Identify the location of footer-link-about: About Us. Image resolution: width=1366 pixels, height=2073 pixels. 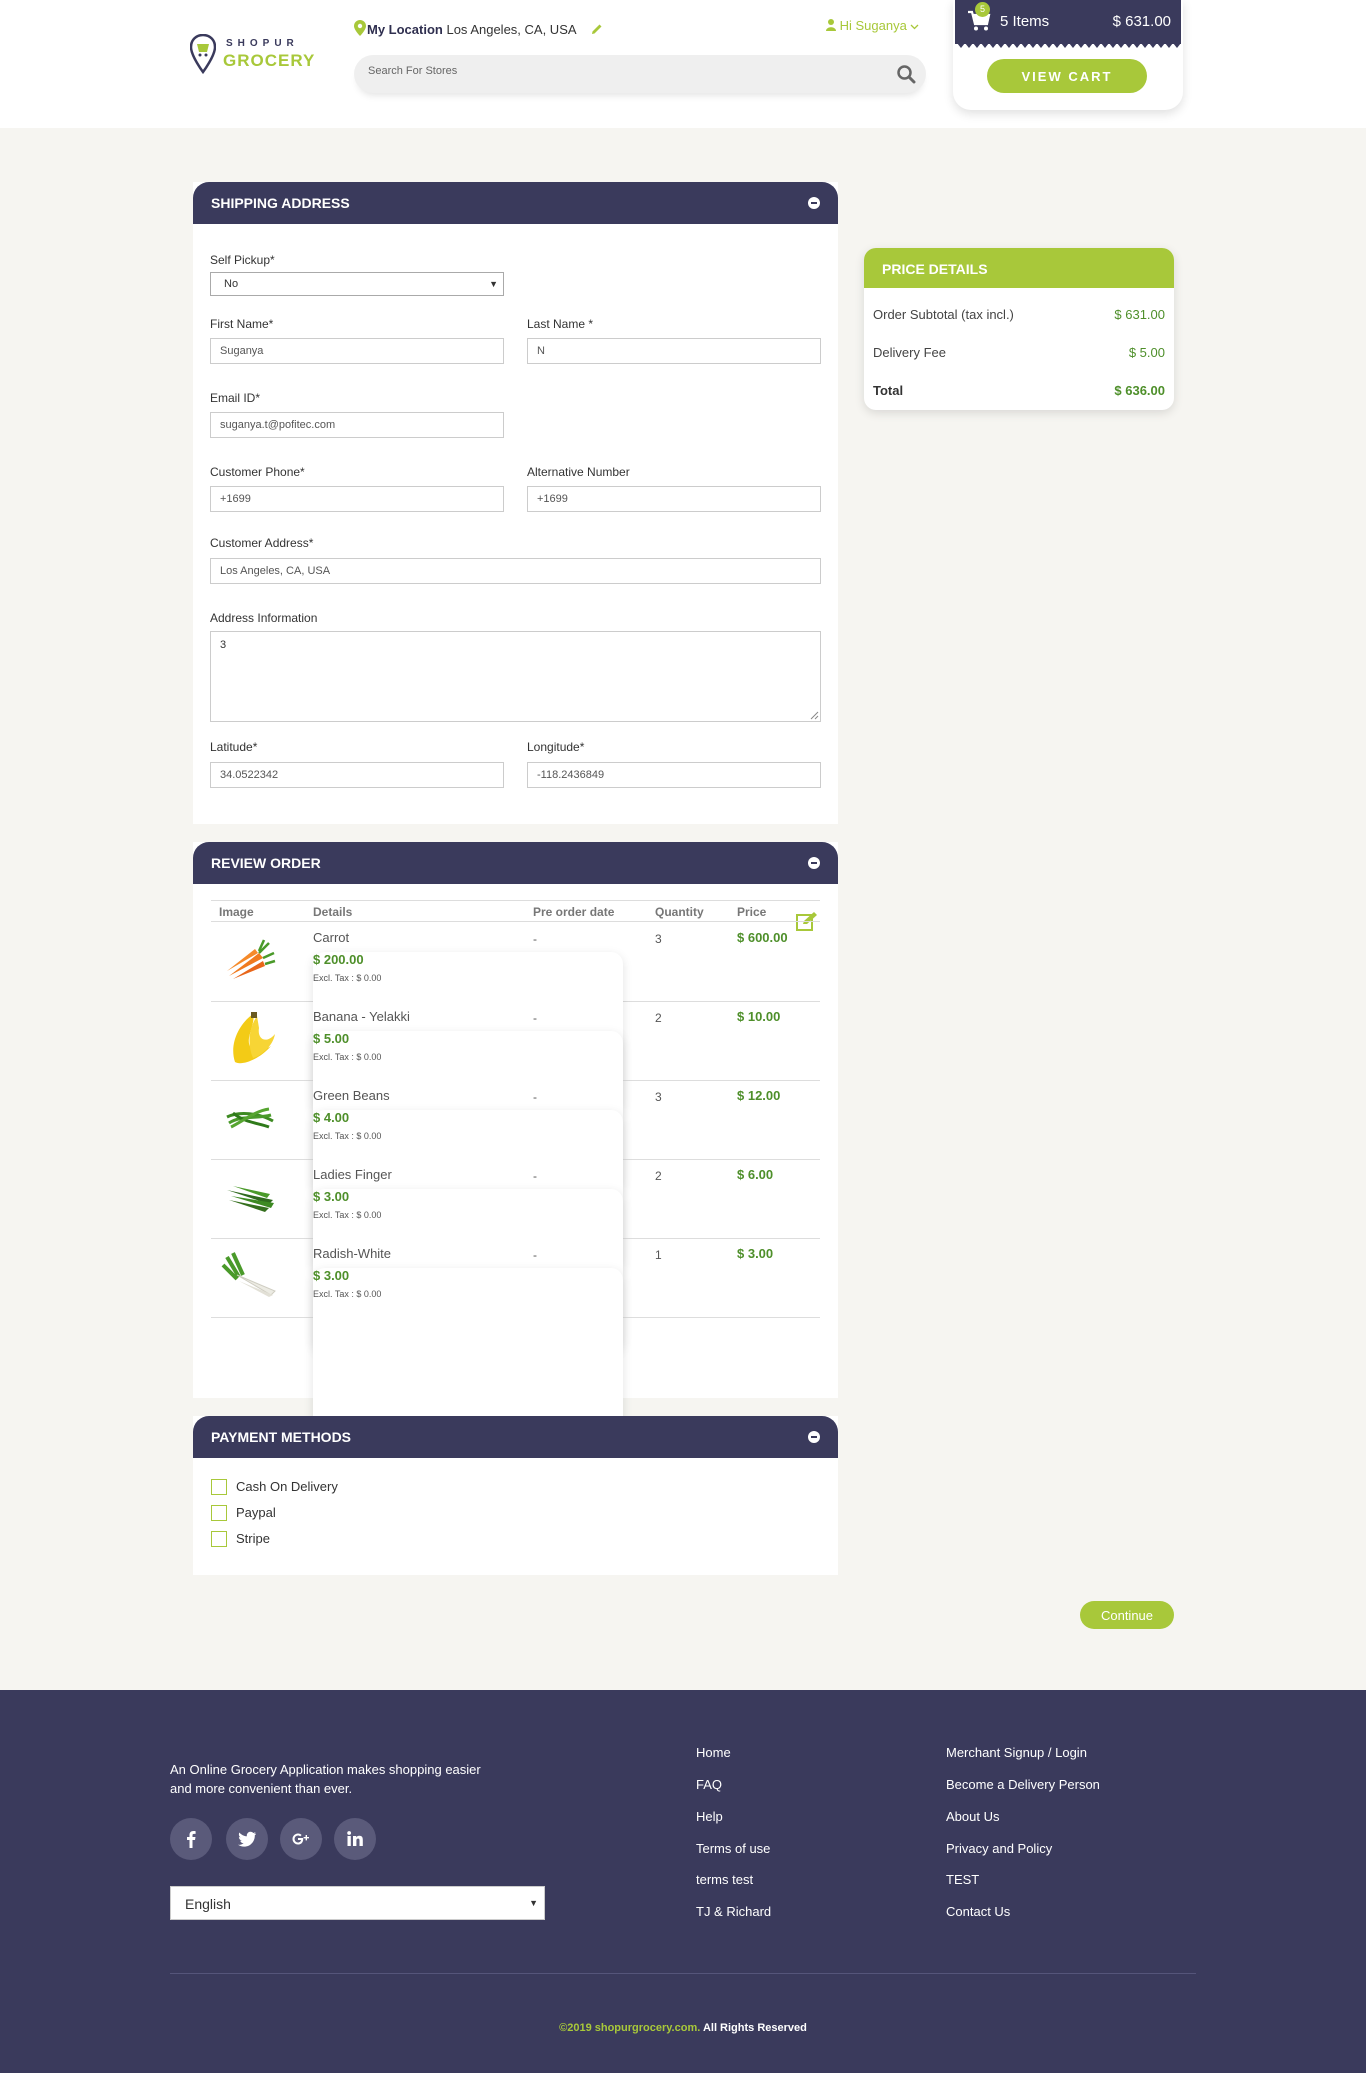
(972, 1816).